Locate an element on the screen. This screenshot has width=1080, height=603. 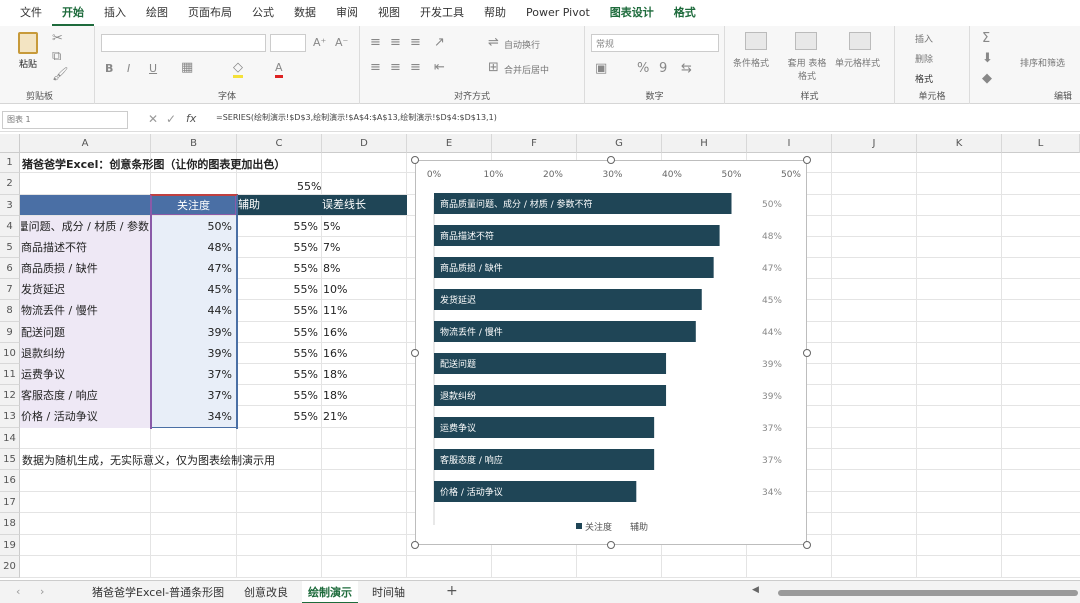
sheet-title: 猪爸爸学Excel：创意条形图（让你的图表更加出色） is located at coordinates (153, 164).